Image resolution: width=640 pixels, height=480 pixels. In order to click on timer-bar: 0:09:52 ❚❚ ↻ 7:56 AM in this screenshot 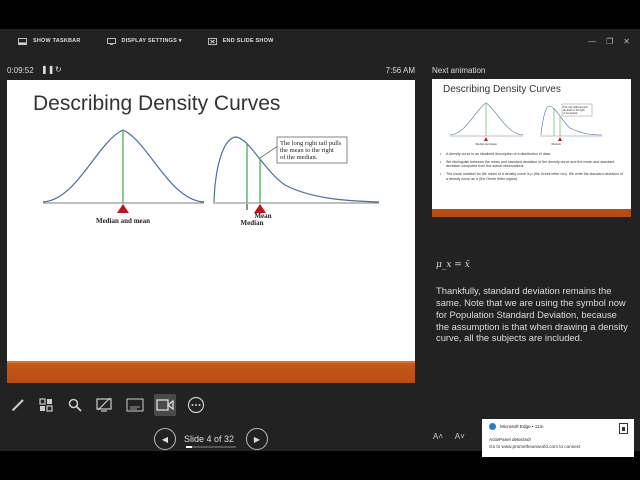, I will do `click(211, 71)`.